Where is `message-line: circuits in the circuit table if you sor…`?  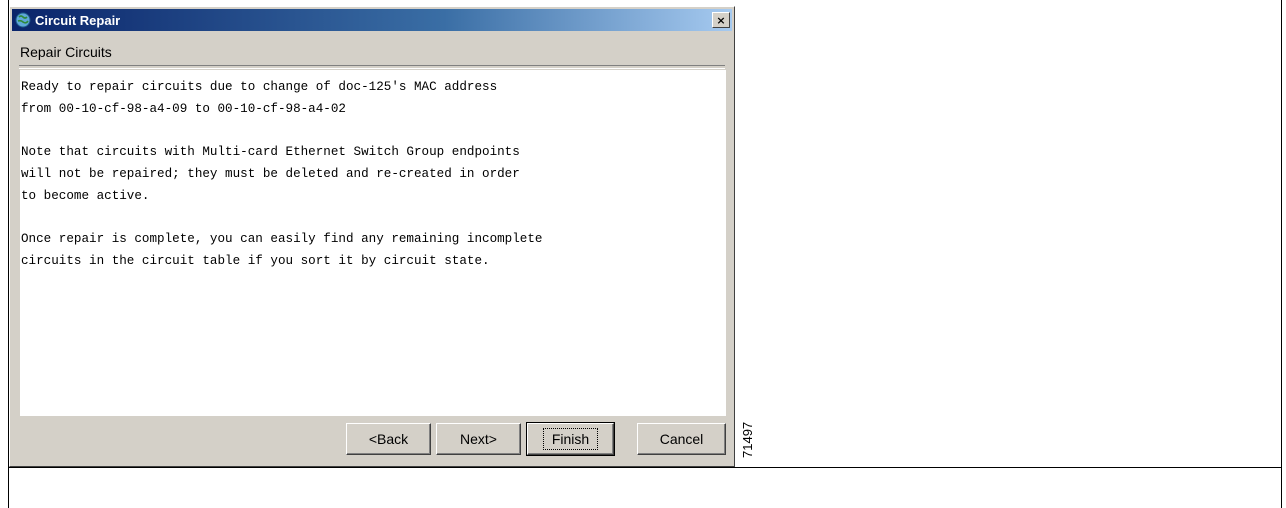
message-line: circuits in the circuit table if you sor… is located at coordinates (255, 260).